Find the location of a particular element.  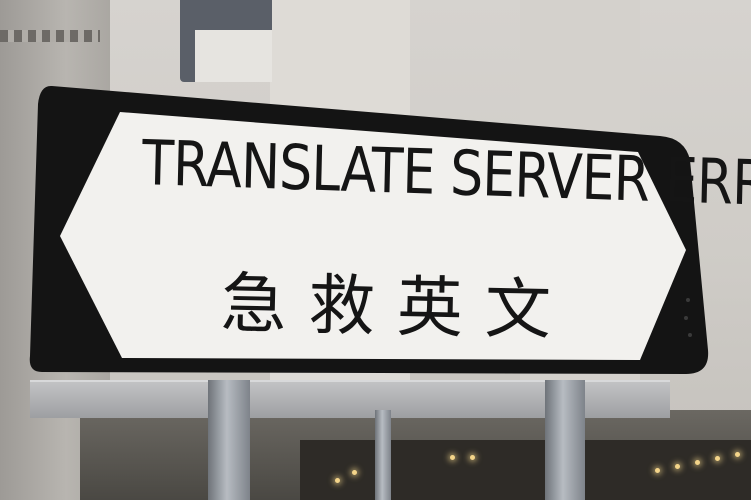

sign-chinese-text: 急救英文 is located at coordinates (397, 307).